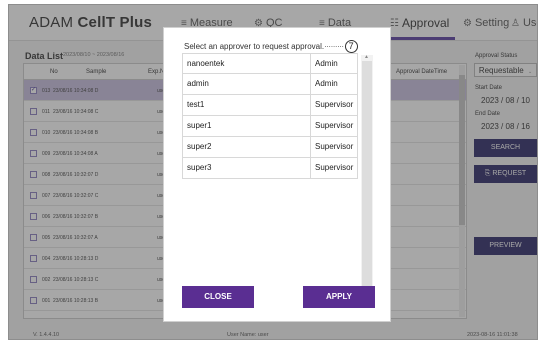 Image resolution: width=541 pixels, height=342 pixels. What do you see at coordinates (247, 105) in the screenshot?
I see `approver-name: test1` at bounding box center [247, 105].